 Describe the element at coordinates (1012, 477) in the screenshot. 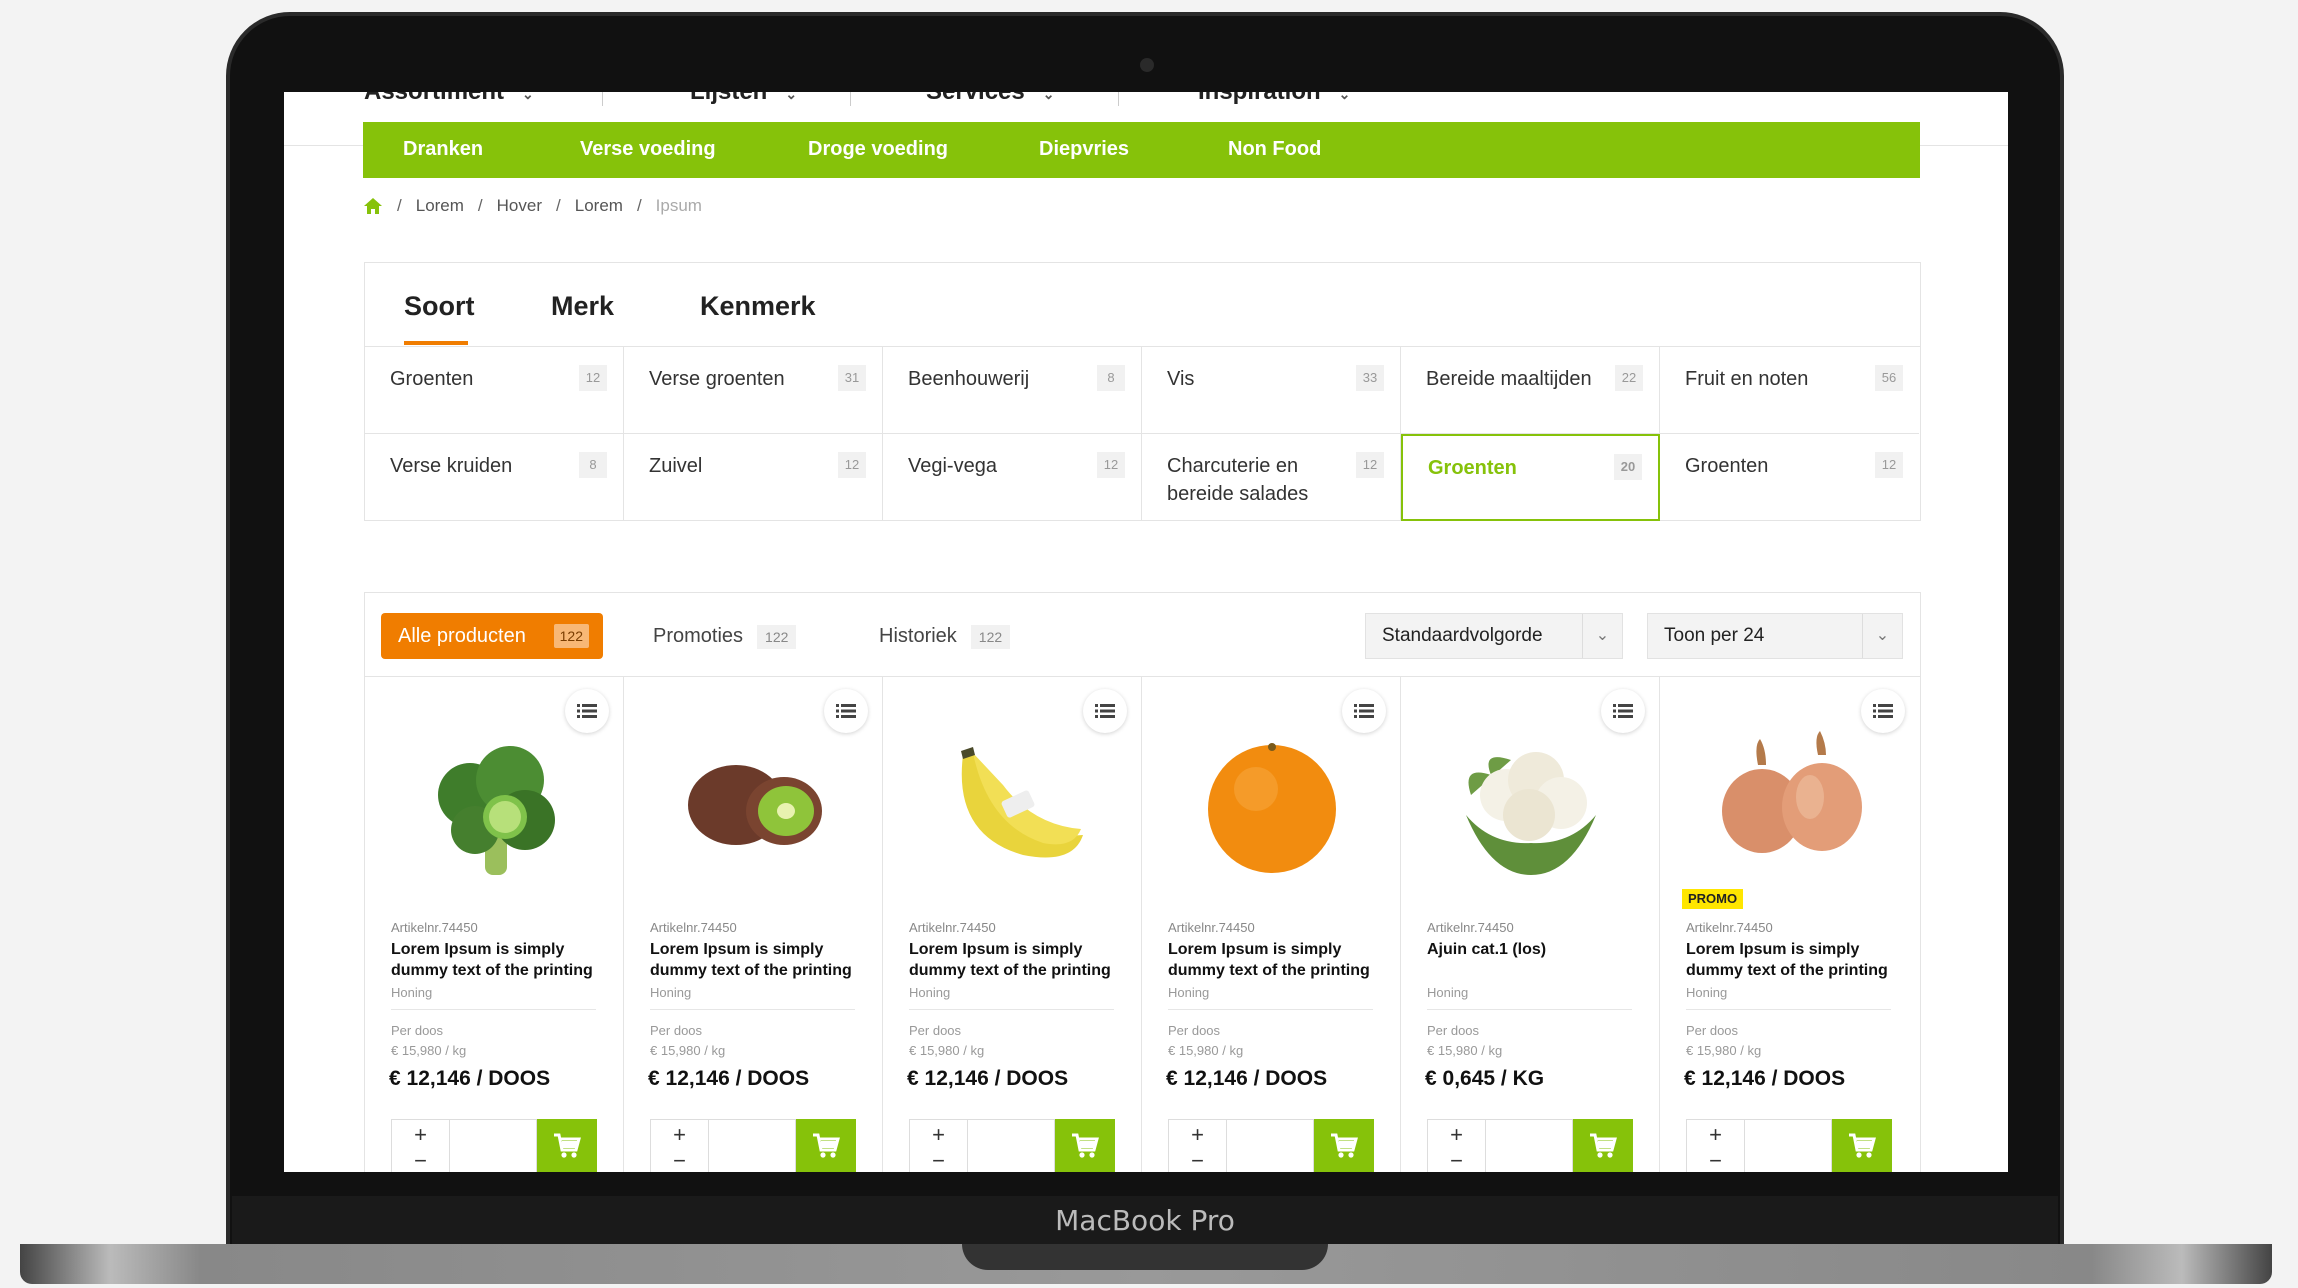

I see `facet-item: Vegi-vega 12` at that location.